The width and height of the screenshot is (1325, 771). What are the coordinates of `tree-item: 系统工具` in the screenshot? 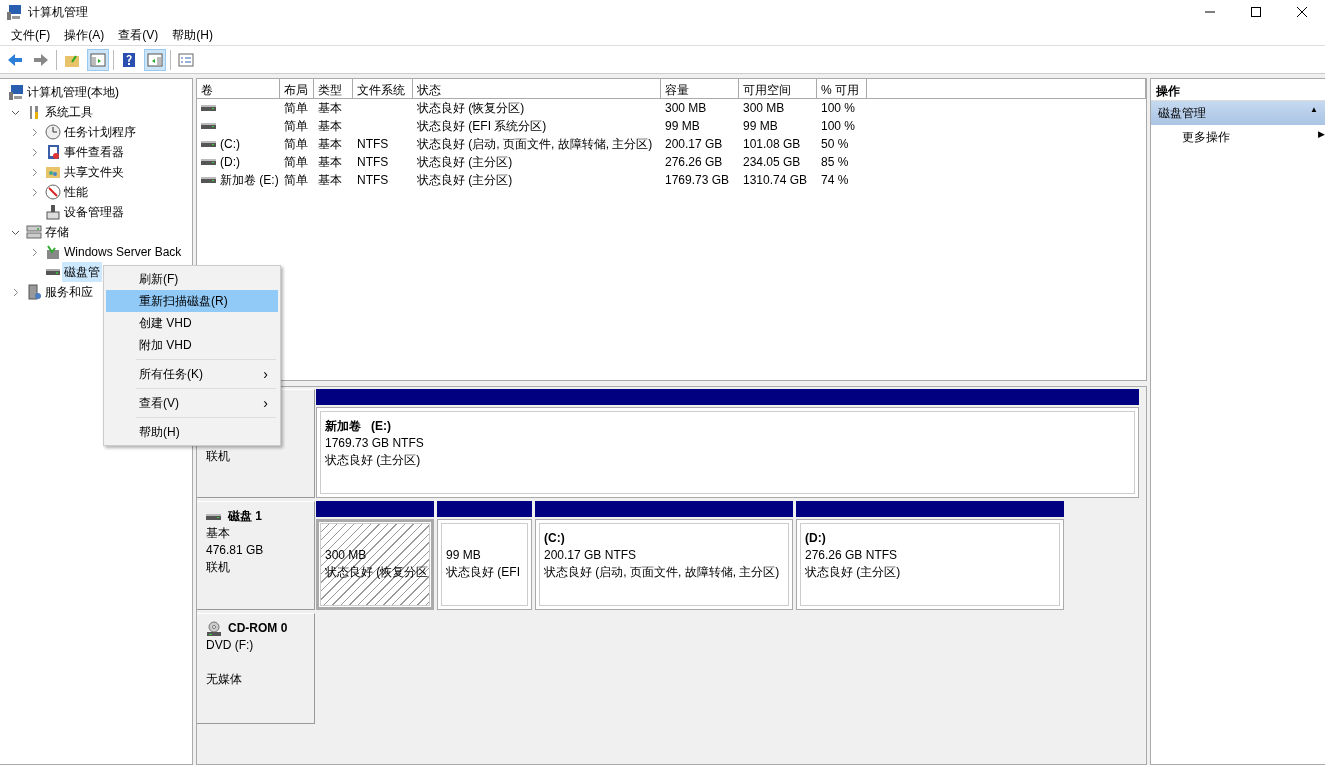 It's located at (69, 112).